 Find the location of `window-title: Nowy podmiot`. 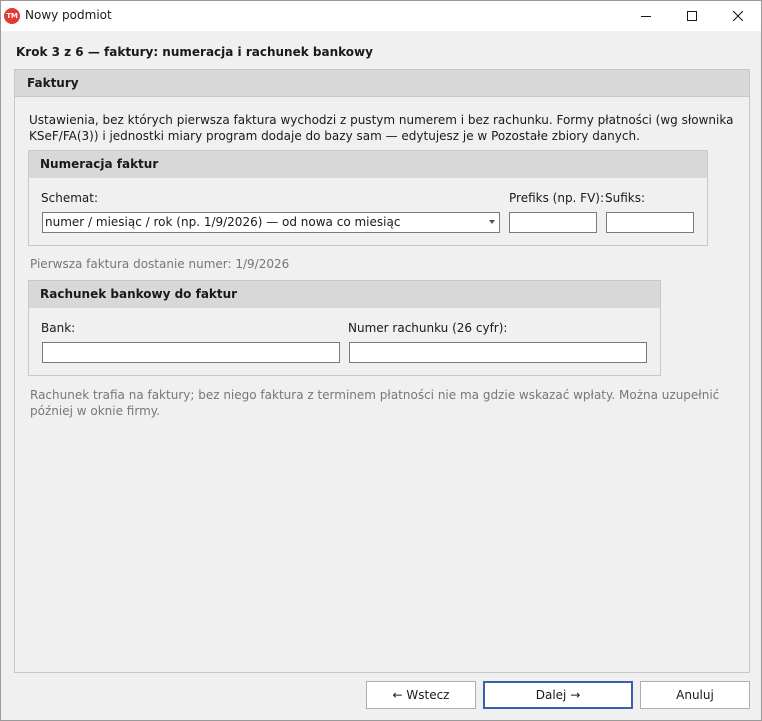

window-title: Nowy podmiot is located at coordinates (68, 15).